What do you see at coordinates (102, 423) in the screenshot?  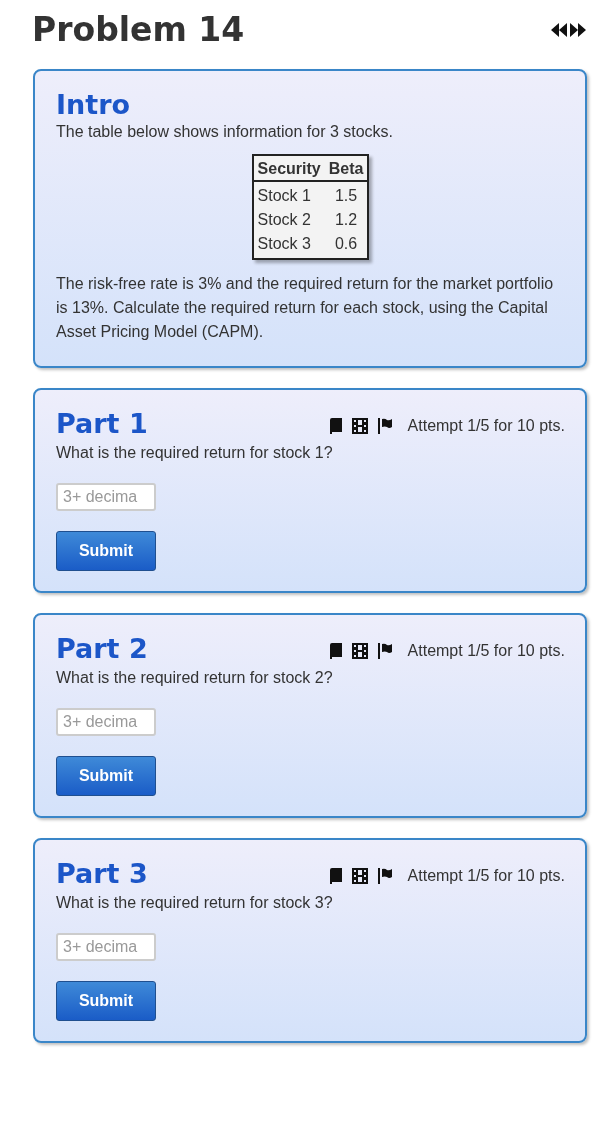 I see `part-heading: Part 1` at bounding box center [102, 423].